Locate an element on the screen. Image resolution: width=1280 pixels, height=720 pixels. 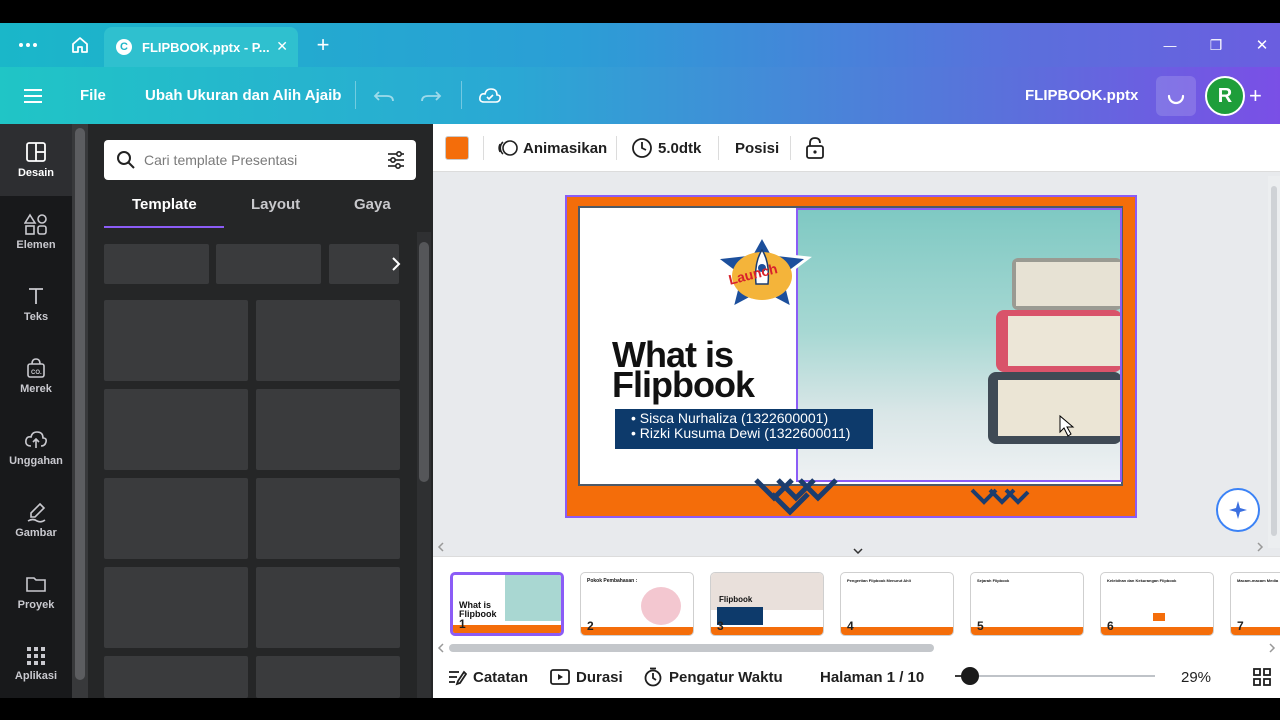
canva-favicon-icon: C is located at coordinates (124, 47).